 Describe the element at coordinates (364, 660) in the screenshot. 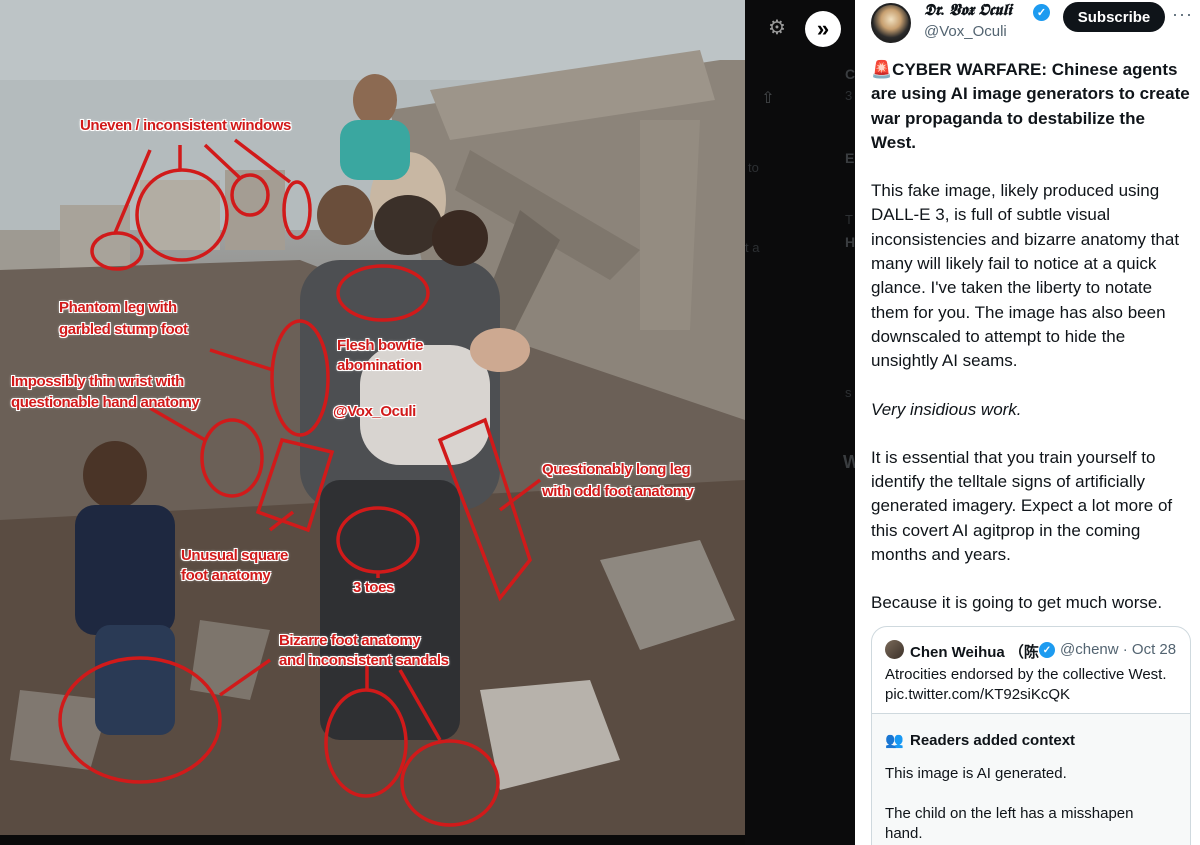

I see `annotation-sandals-2: and inconsistent sandals` at that location.